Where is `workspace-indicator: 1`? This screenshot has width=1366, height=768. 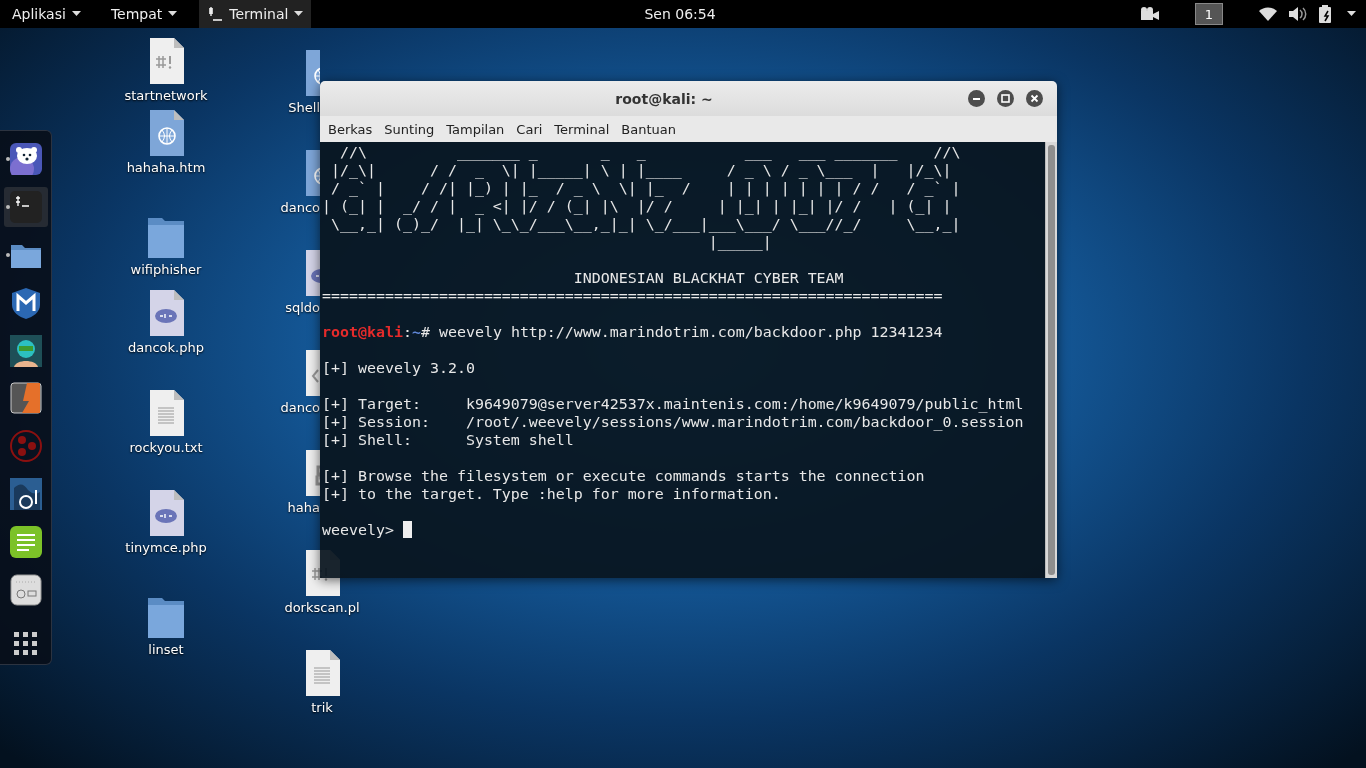
workspace-indicator: 1 is located at coordinates (1209, 14).